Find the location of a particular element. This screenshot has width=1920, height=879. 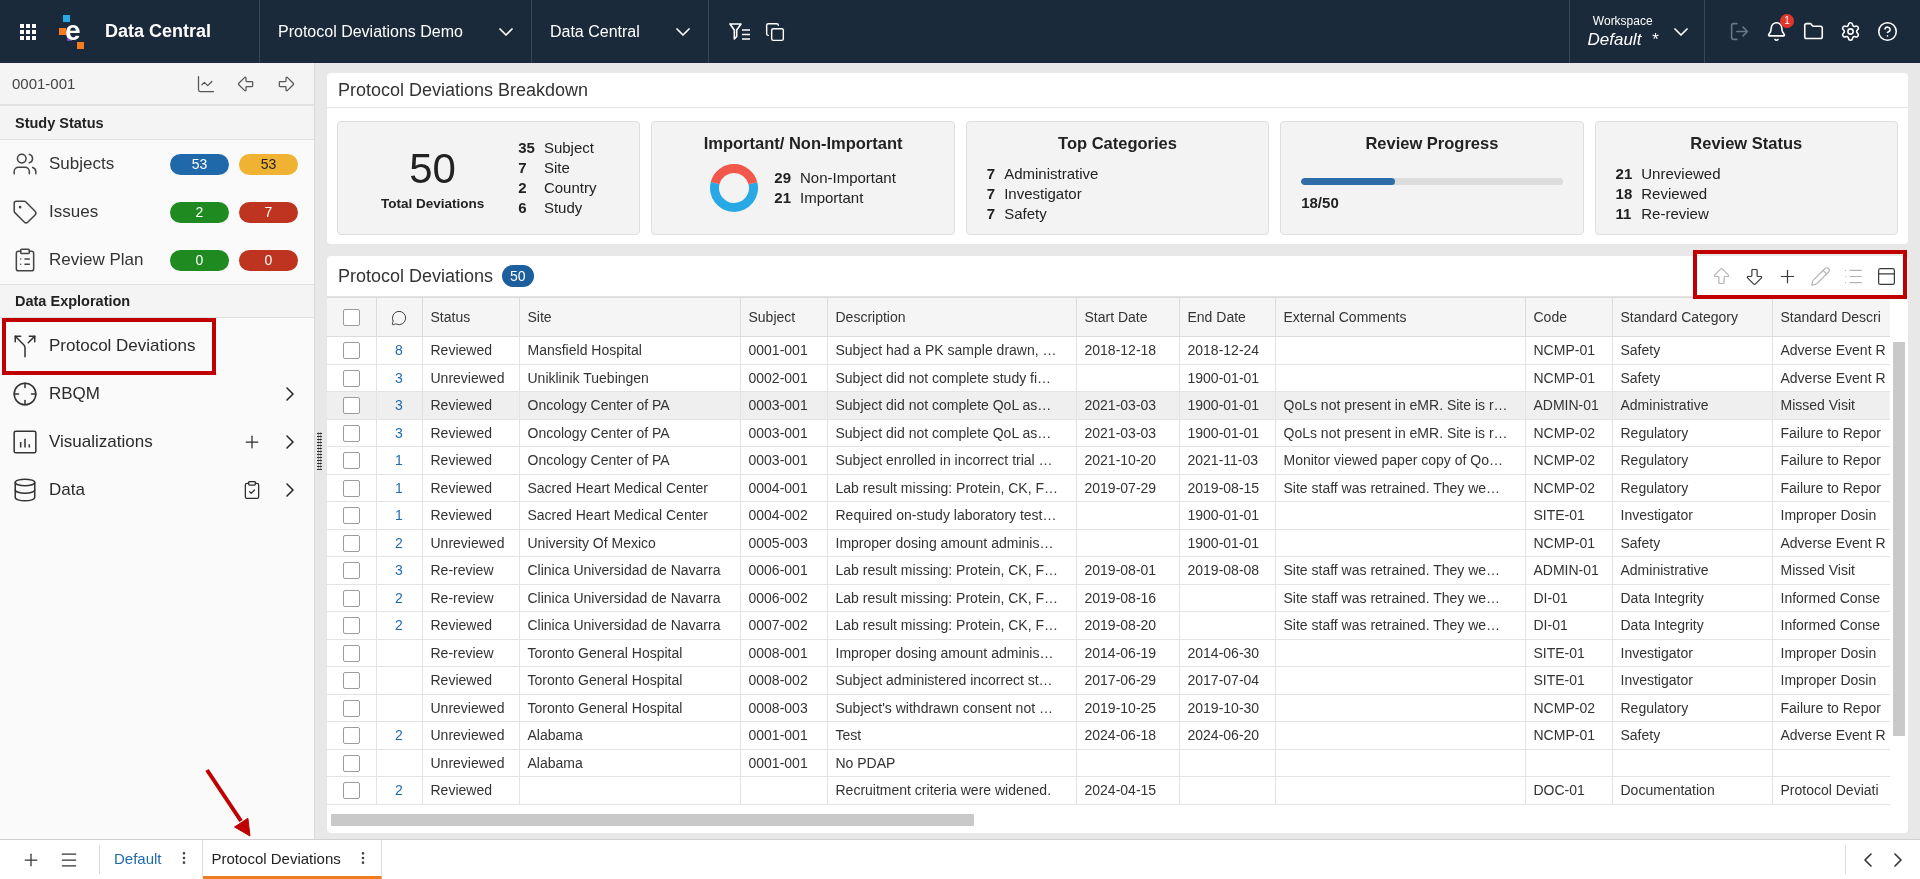

table-row: 1 Reviewed Sacred Heart Medical Center 0004-002 Required on-study laboratory test… 1900-01-01 SITE-01 Investigator Improper Dosin is located at coordinates (1108, 515).